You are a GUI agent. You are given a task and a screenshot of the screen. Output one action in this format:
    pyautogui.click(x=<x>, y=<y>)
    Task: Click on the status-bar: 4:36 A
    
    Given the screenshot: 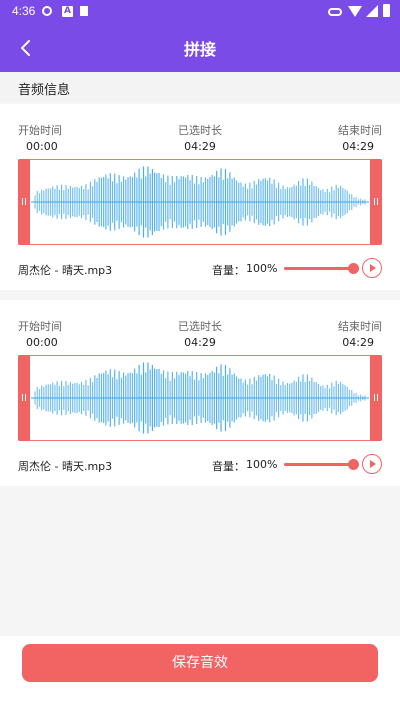 What is the action you would take?
    pyautogui.click(x=200, y=12)
    